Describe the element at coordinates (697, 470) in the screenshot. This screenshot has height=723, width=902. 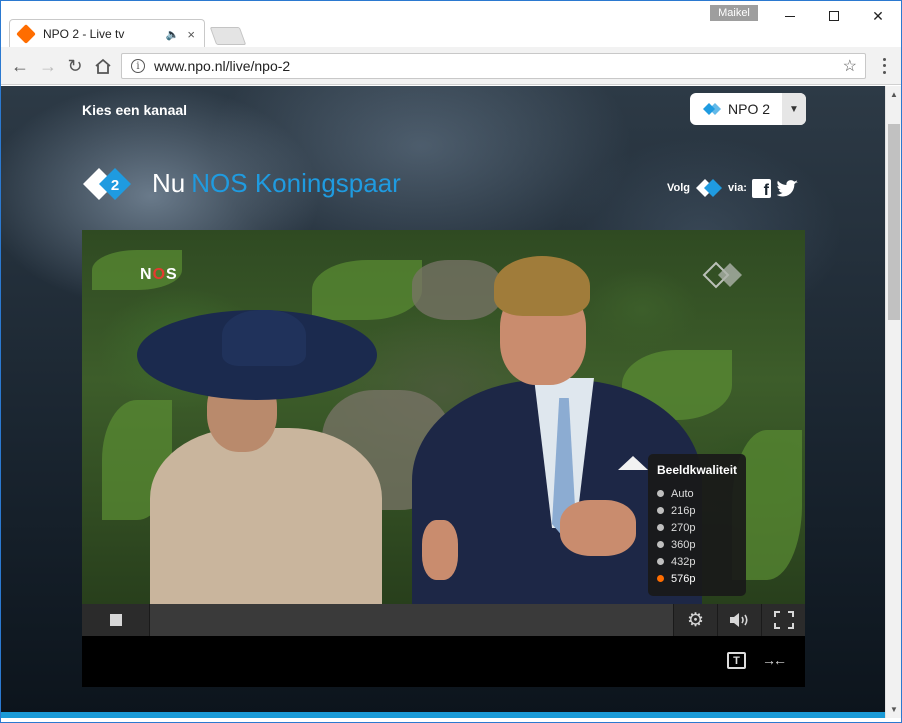
I see `quality-menu-title: Beeldkwaliteit` at that location.